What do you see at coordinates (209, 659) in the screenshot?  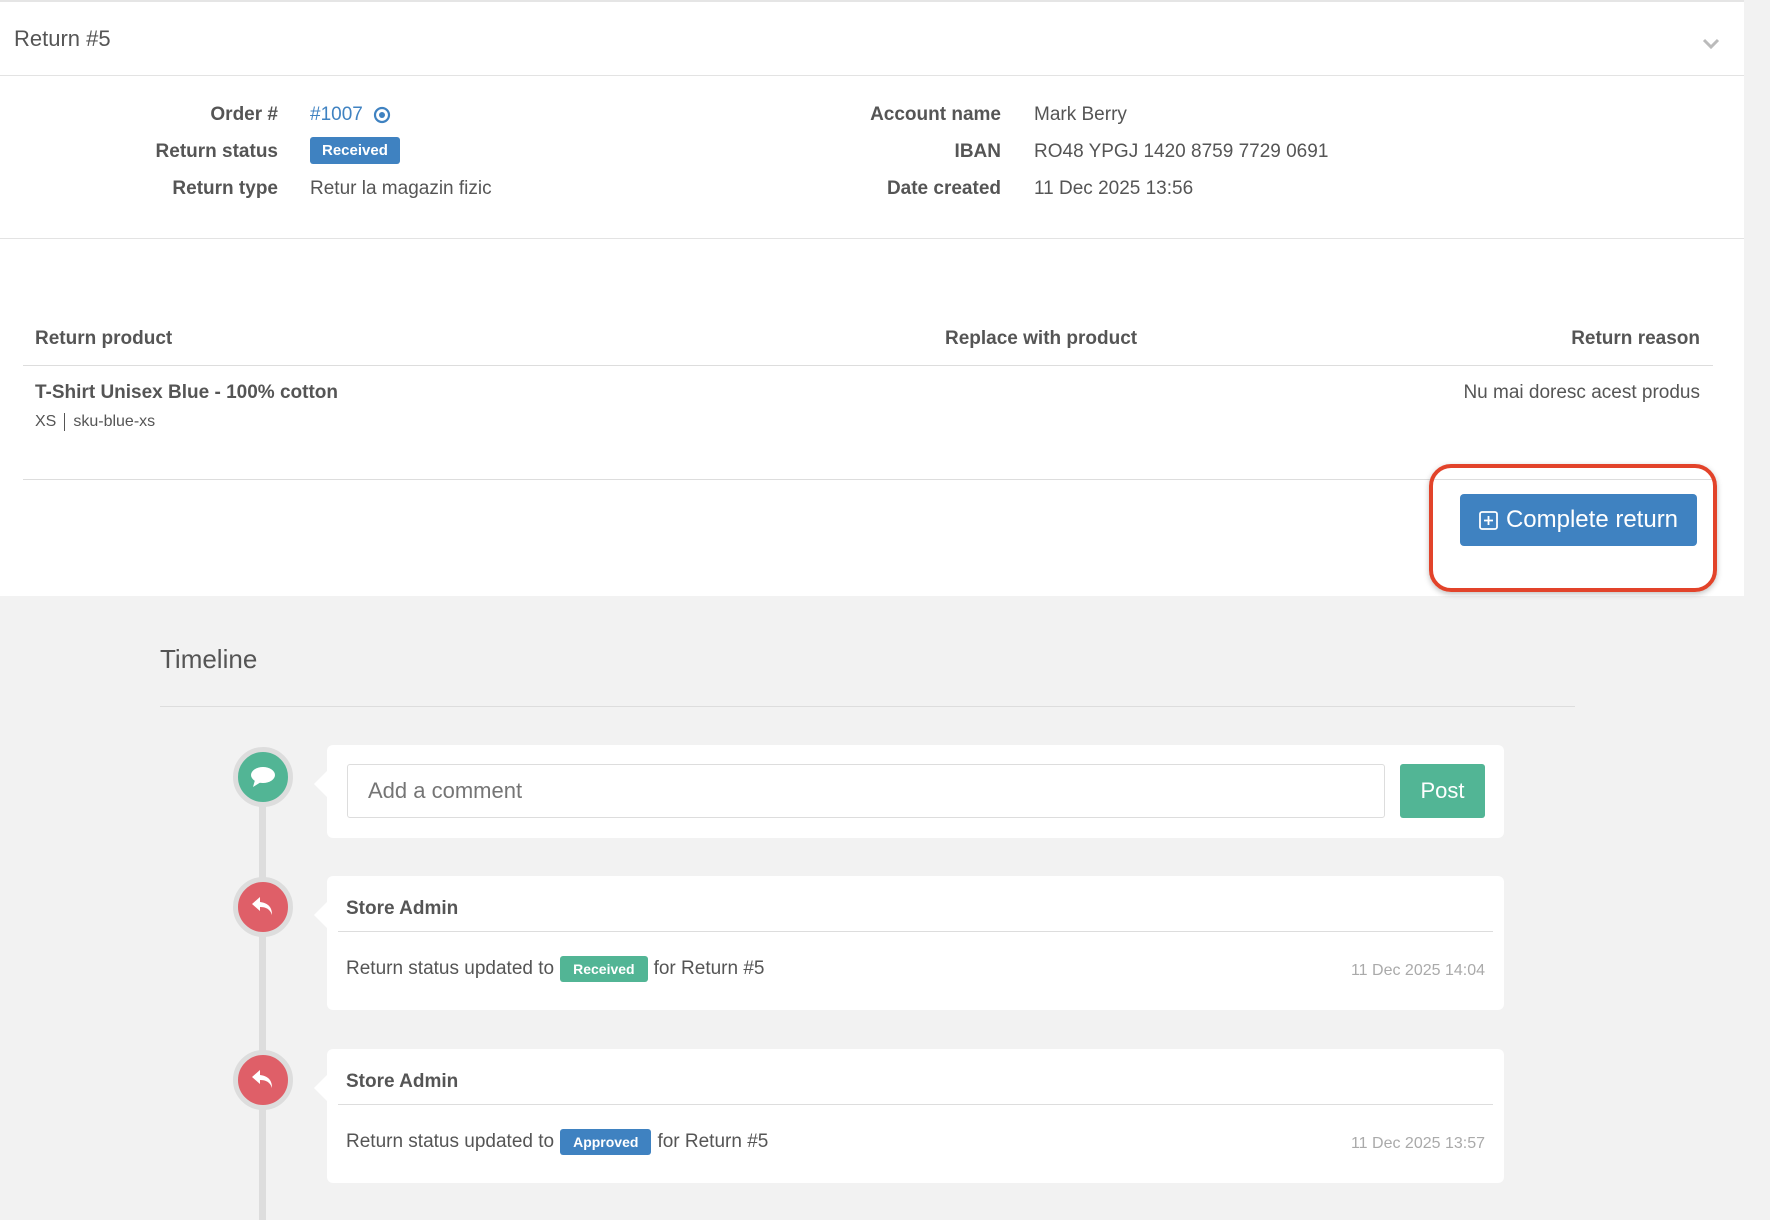 I see `timeline-title: Timeline` at bounding box center [209, 659].